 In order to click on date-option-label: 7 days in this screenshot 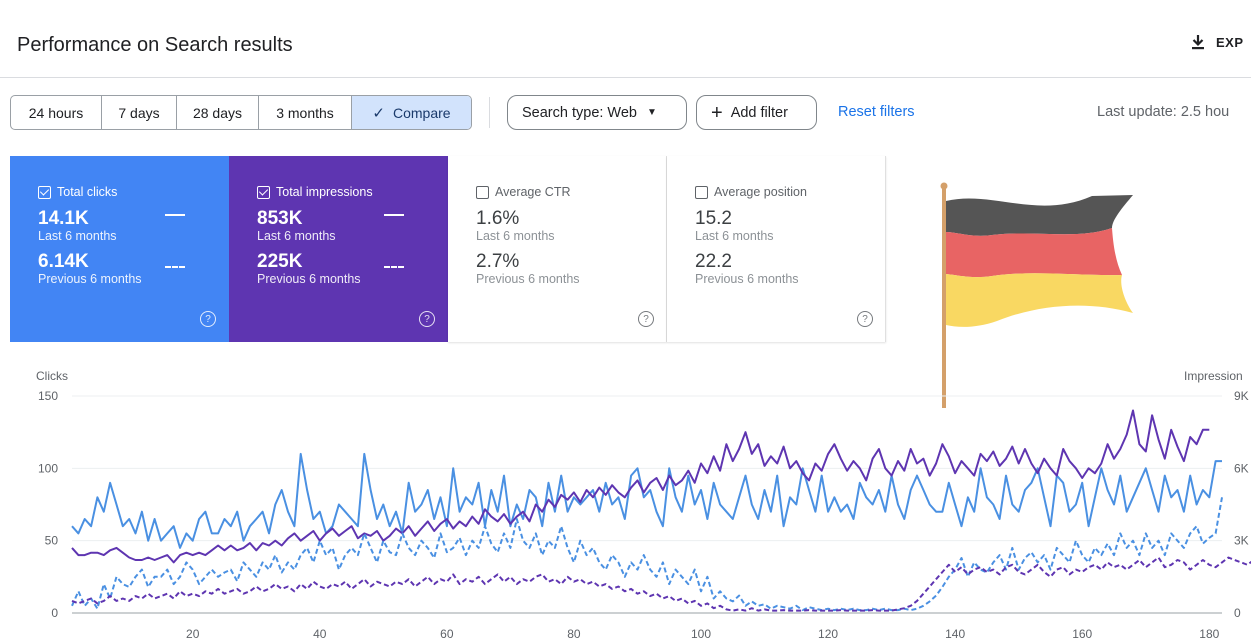, I will do `click(139, 112)`.